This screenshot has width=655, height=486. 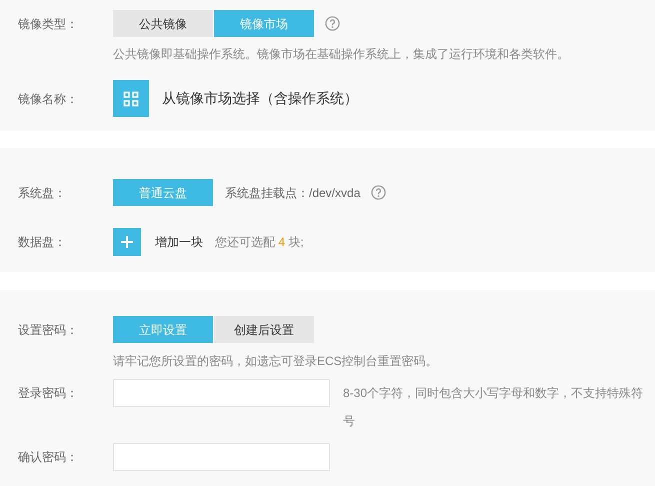 What do you see at coordinates (292, 193) in the screenshot?
I see `mount-point-text: 系统盘挂载点：/dev/xvda` at bounding box center [292, 193].